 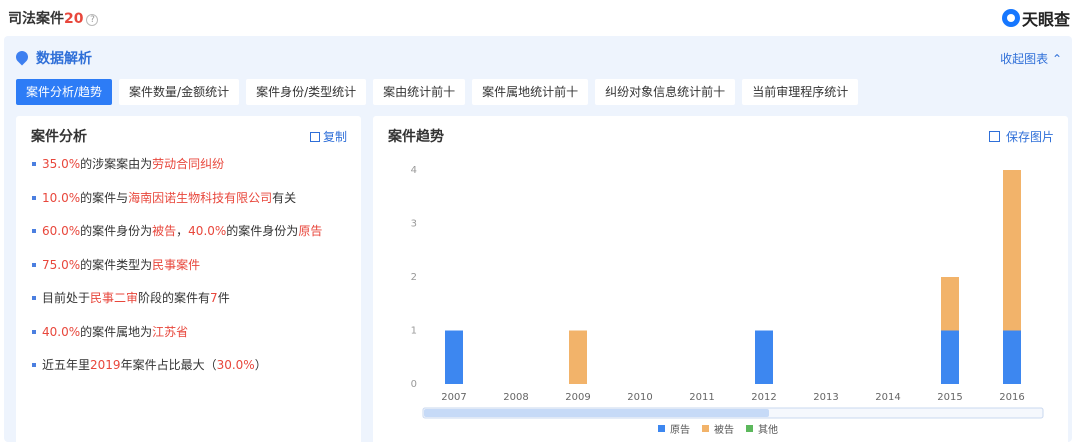 I want to click on highlight-text: 7, so click(x=214, y=298).